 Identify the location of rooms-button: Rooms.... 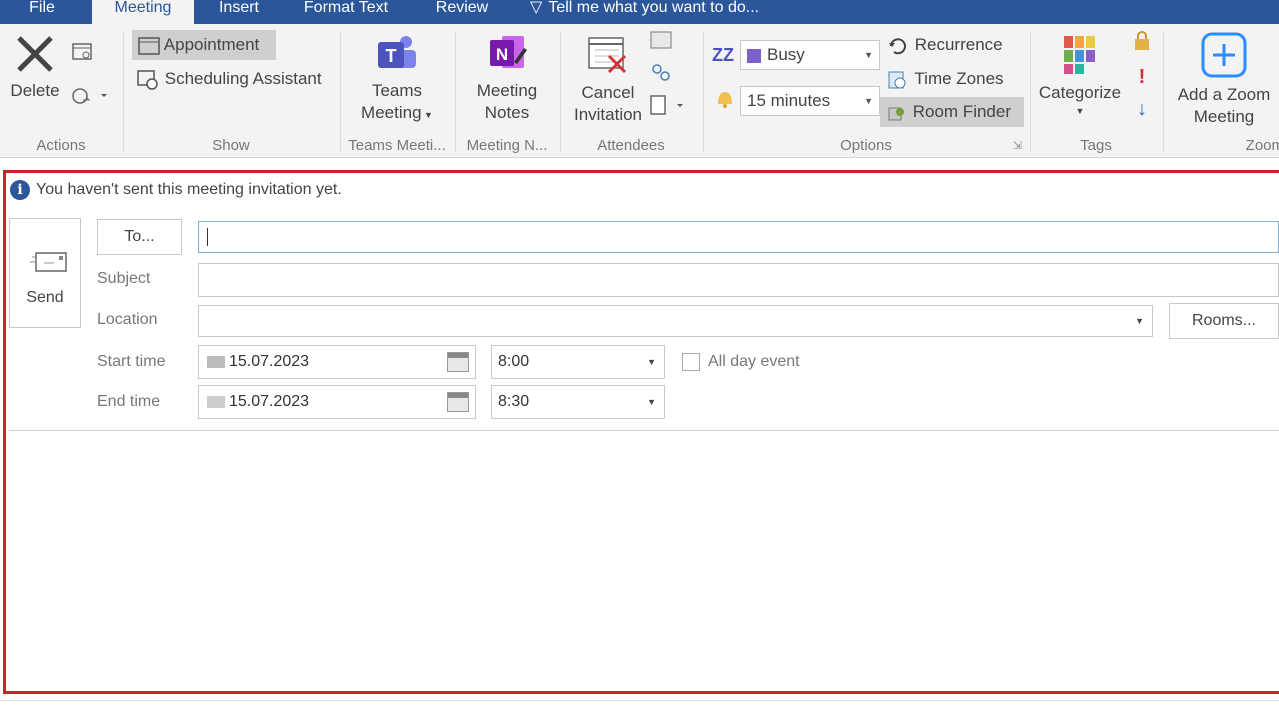
(1224, 321).